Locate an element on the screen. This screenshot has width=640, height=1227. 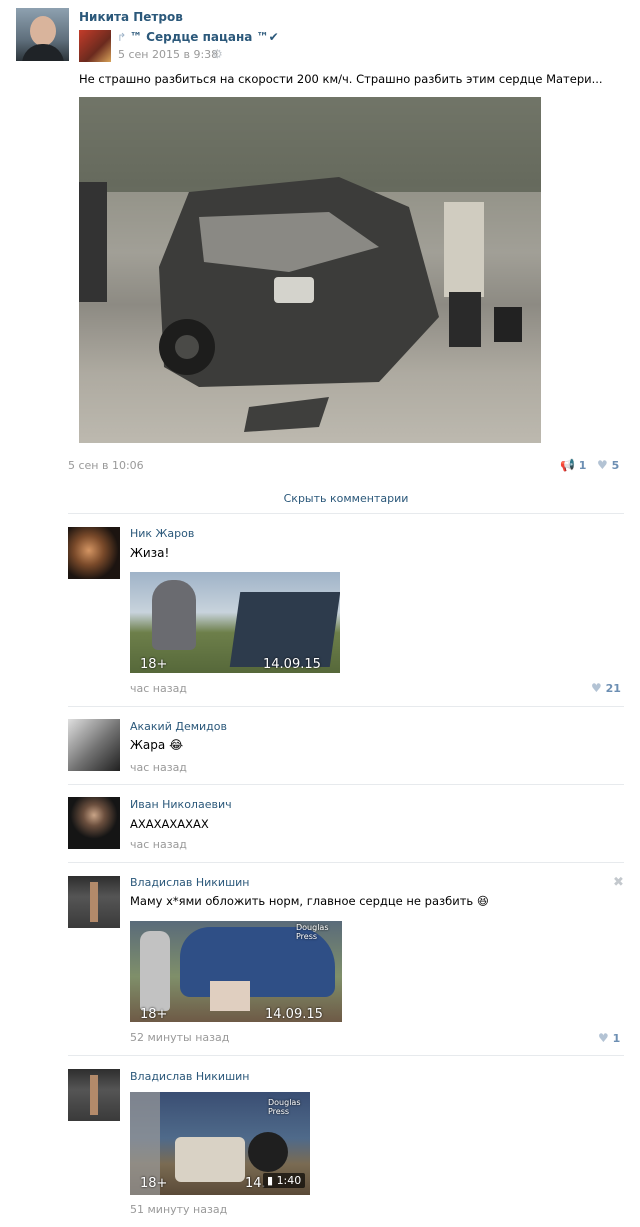
close-icon: ✖ is located at coordinates (618, 882).